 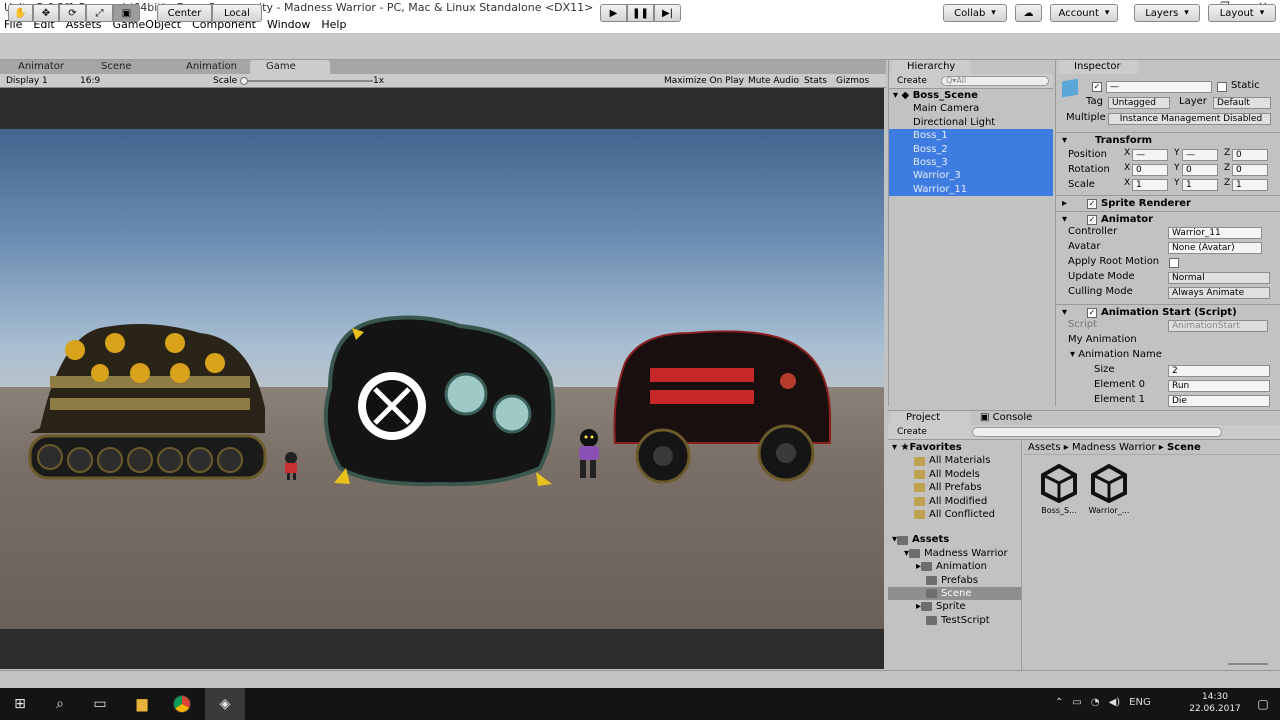 I want to click on play-icon: ▶, so click(x=613, y=13).